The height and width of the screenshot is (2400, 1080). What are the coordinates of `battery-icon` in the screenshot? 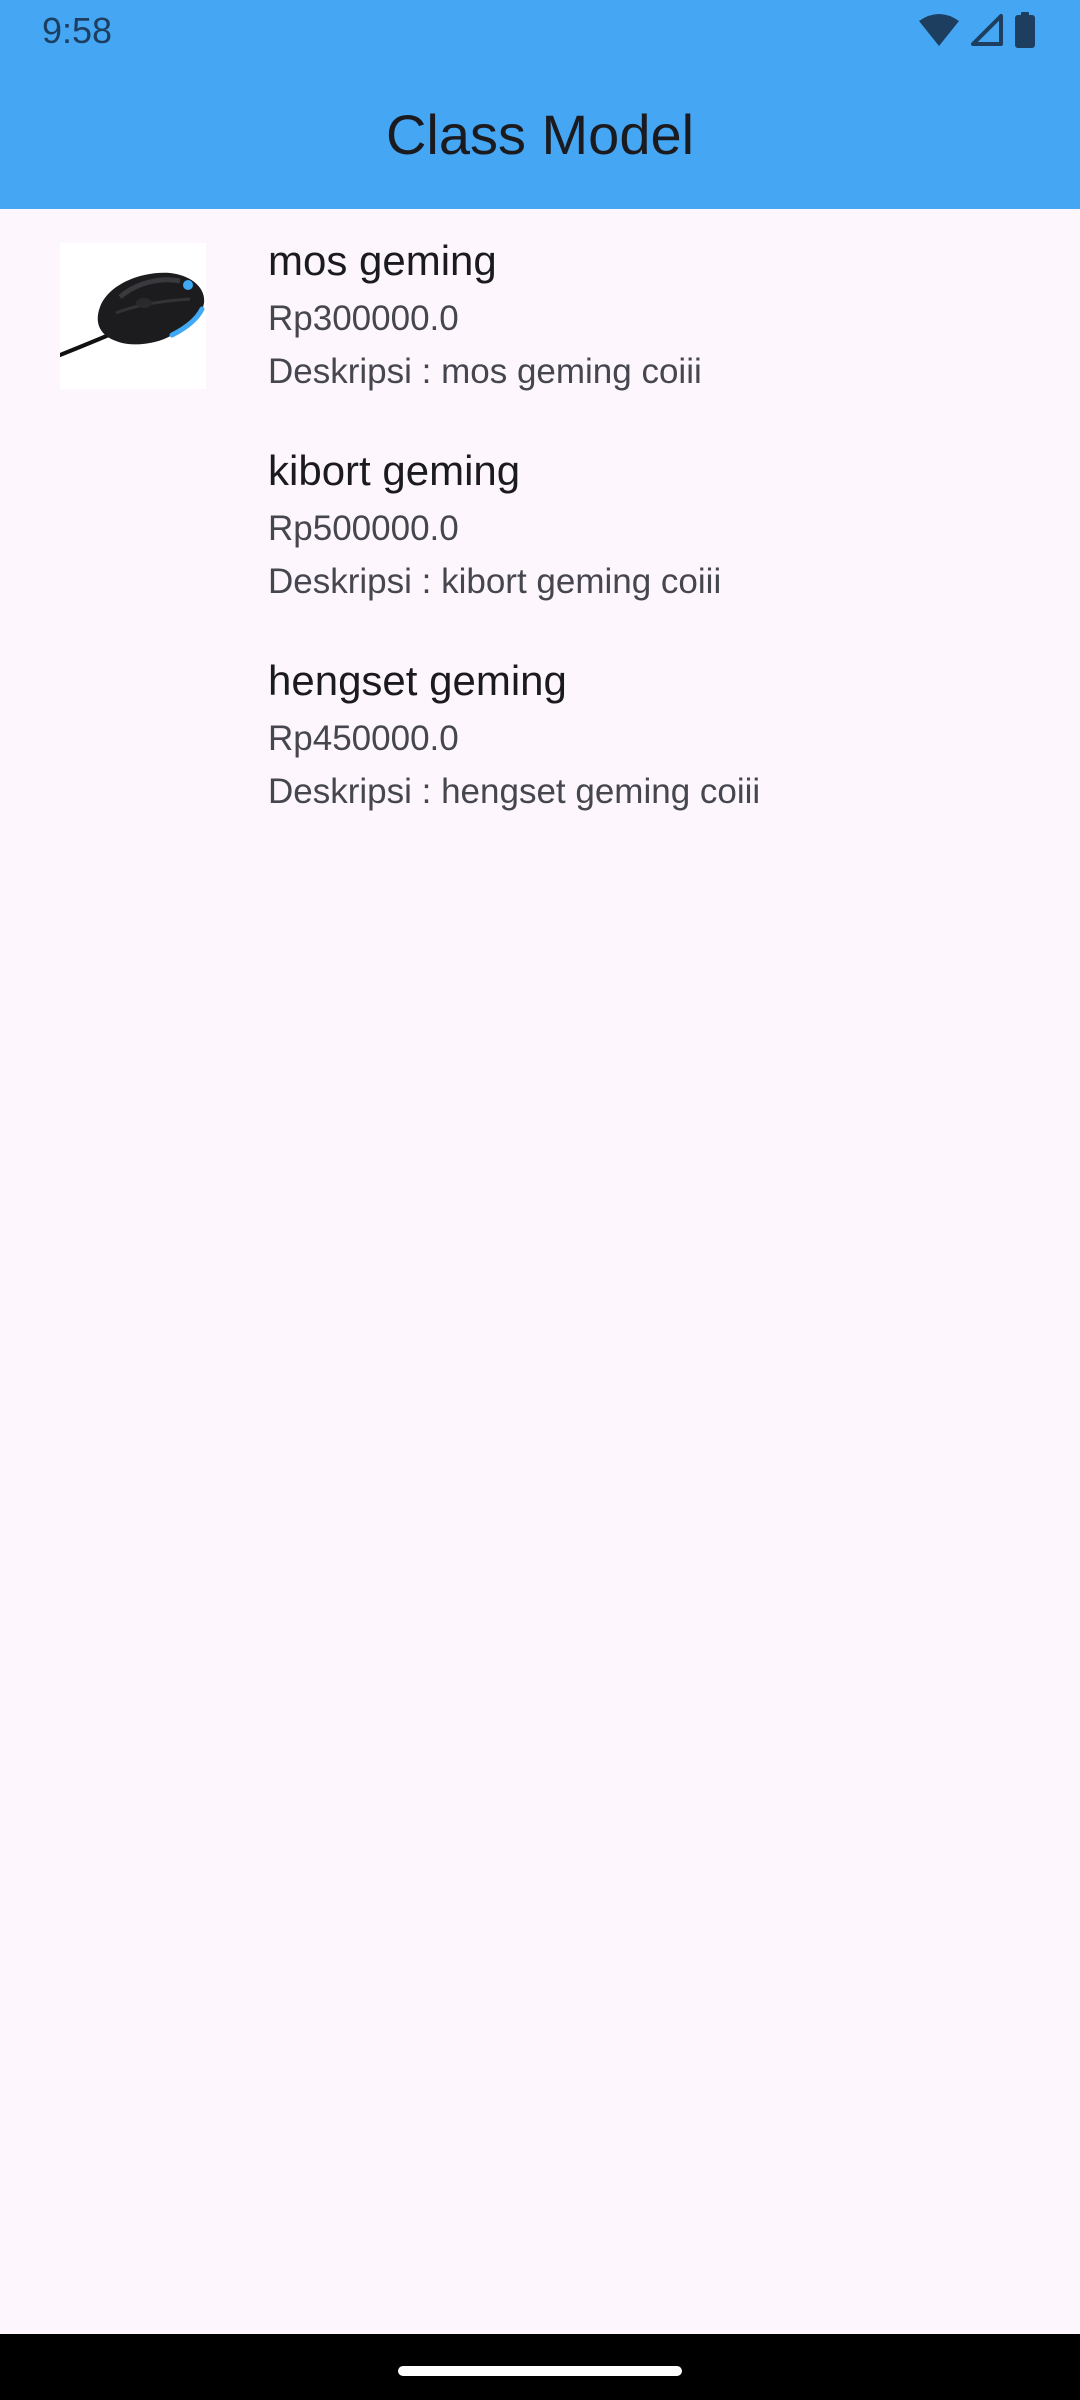 It's located at (1025, 32).